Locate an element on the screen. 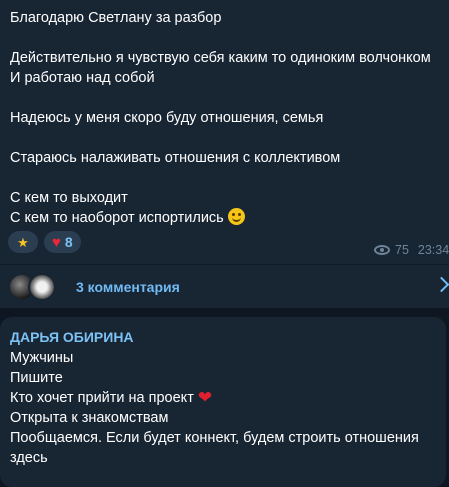 The image size is (449, 487). views-count: 75 is located at coordinates (402, 250).